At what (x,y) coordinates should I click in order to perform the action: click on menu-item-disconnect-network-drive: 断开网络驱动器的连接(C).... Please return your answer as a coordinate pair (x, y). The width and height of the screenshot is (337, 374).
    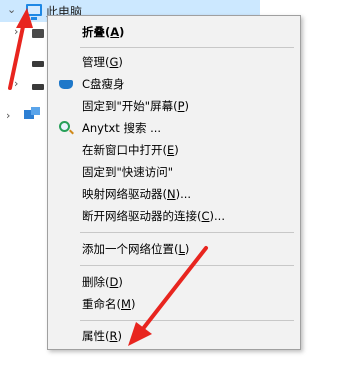
    Looking at the image, I should click on (174, 216).